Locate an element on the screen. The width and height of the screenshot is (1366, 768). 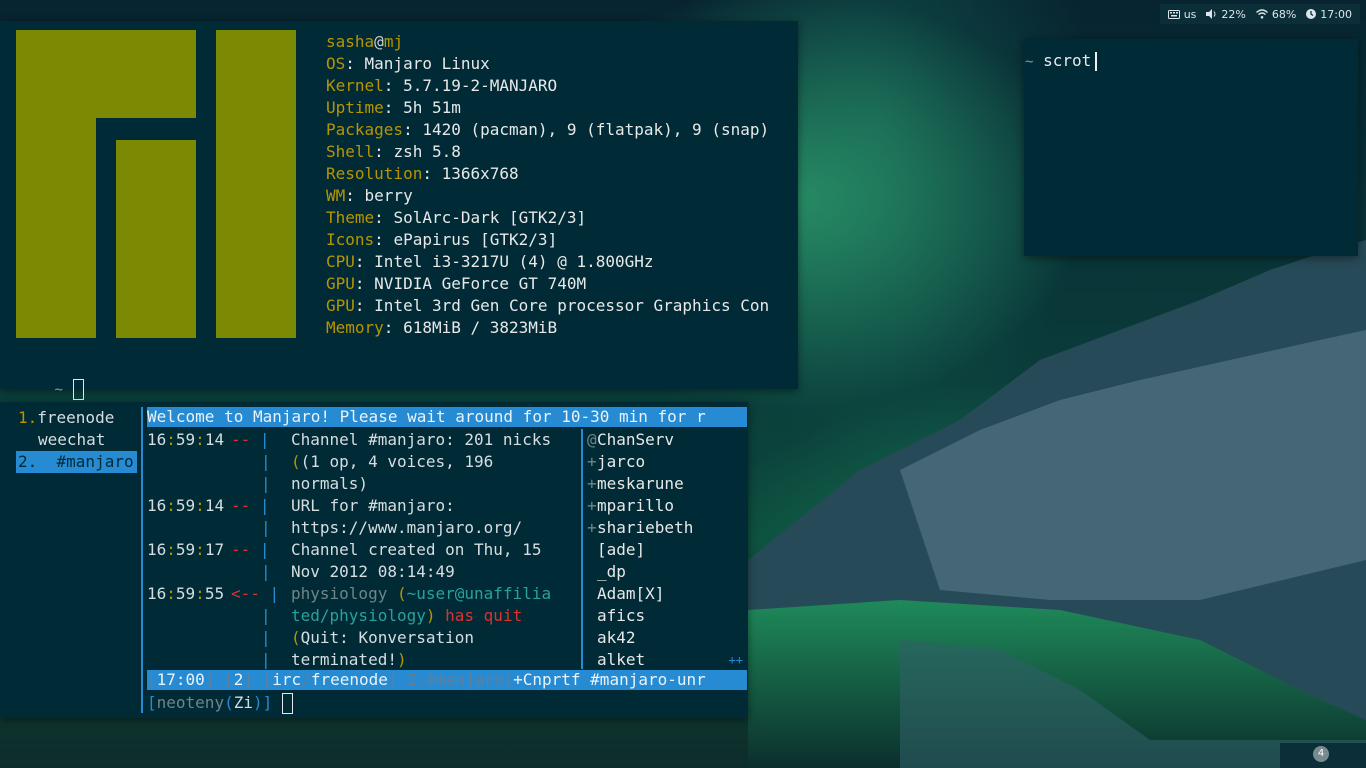
shell-prompt: ~ scrot is located at coordinates (1061, 61).